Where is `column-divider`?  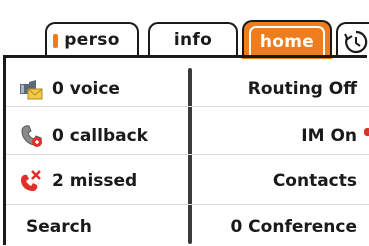 column-divider is located at coordinates (190, 156).